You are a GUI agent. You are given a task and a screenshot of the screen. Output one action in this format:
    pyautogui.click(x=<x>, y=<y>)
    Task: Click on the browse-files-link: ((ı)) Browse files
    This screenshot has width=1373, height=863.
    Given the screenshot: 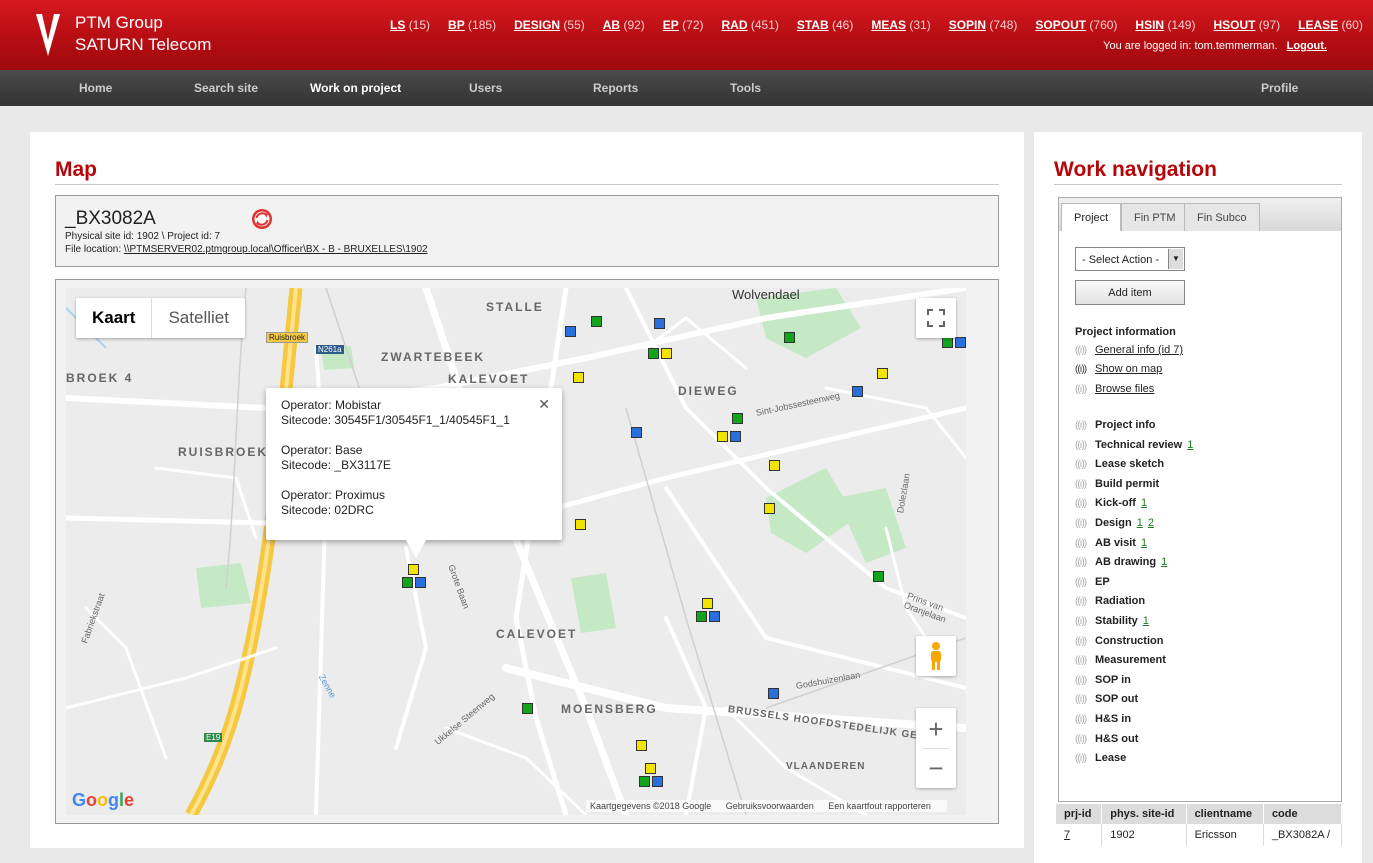 What is the action you would take?
    pyautogui.click(x=1114, y=389)
    